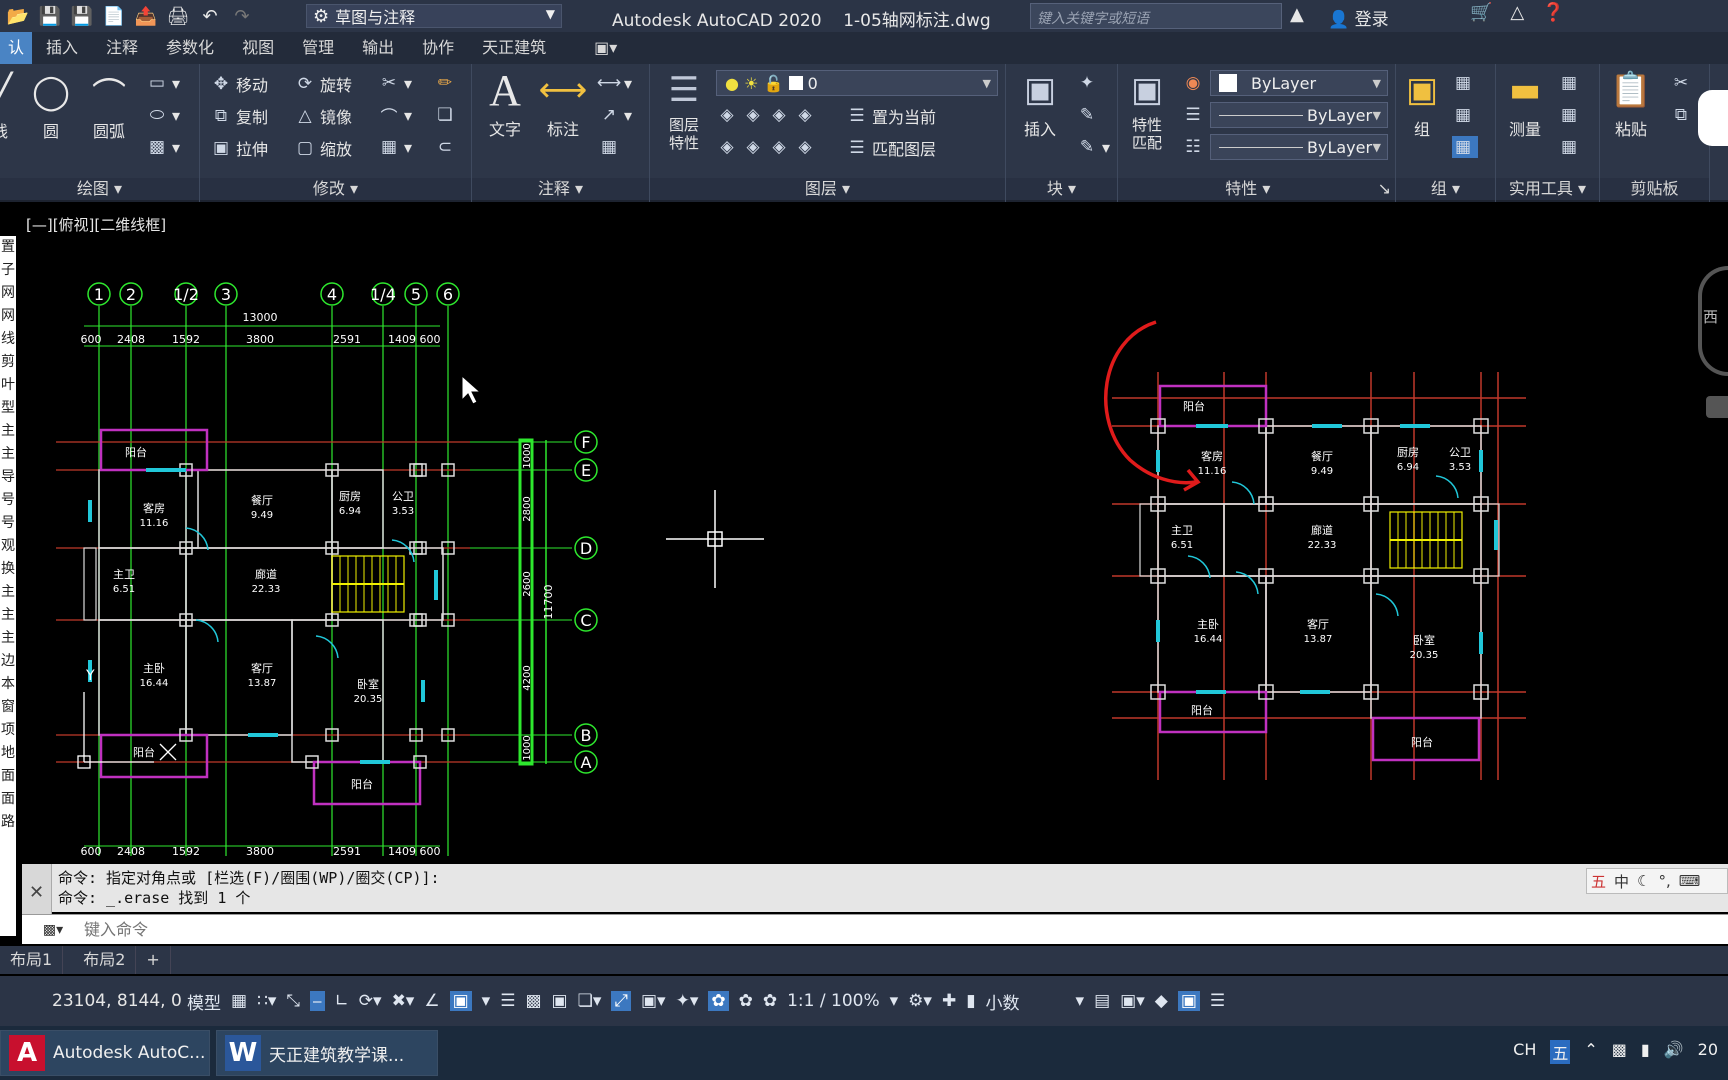 The image size is (1728, 1080). I want to click on close-icon: ✕, so click(36, 892).